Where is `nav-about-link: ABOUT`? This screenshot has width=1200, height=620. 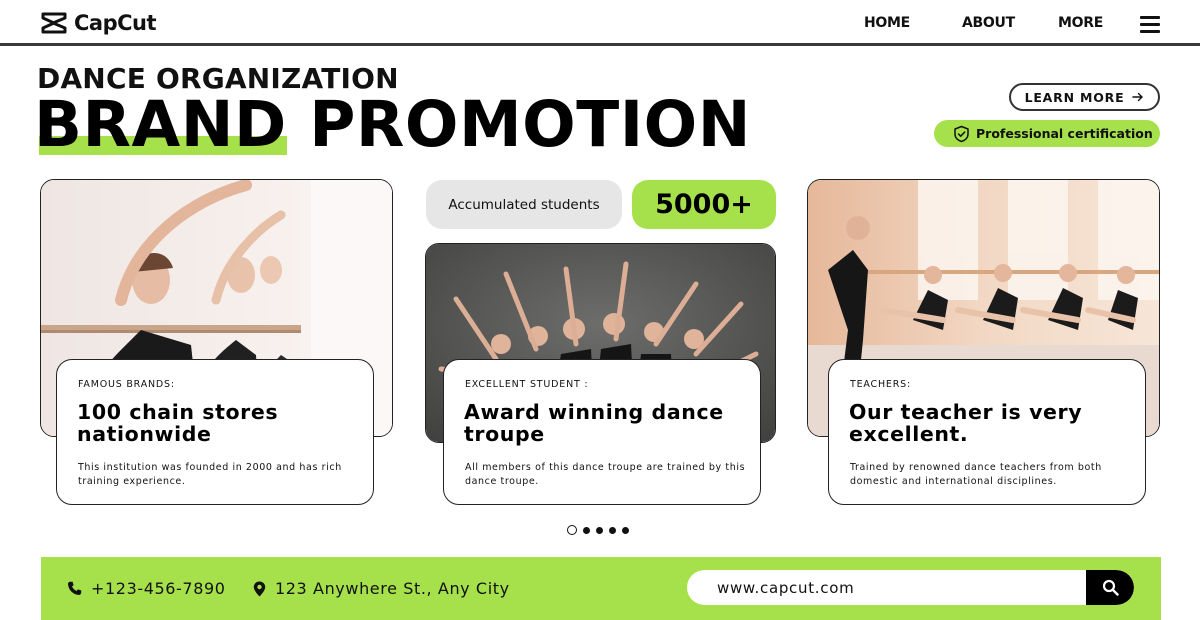
nav-about-link: ABOUT is located at coordinates (988, 23).